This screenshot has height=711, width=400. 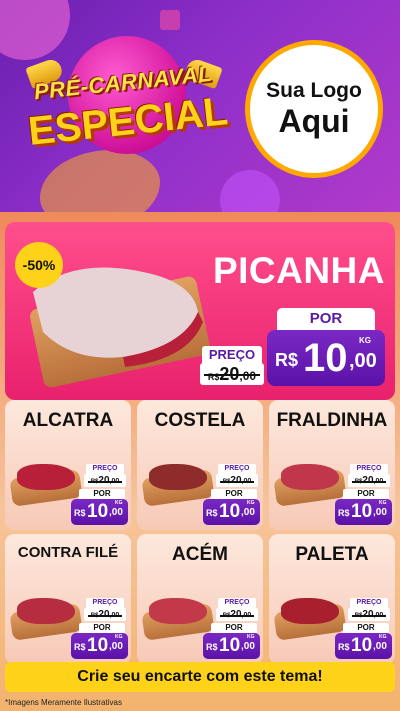 I want to click on product-name: CONTRA FILÉ, so click(x=68, y=552).